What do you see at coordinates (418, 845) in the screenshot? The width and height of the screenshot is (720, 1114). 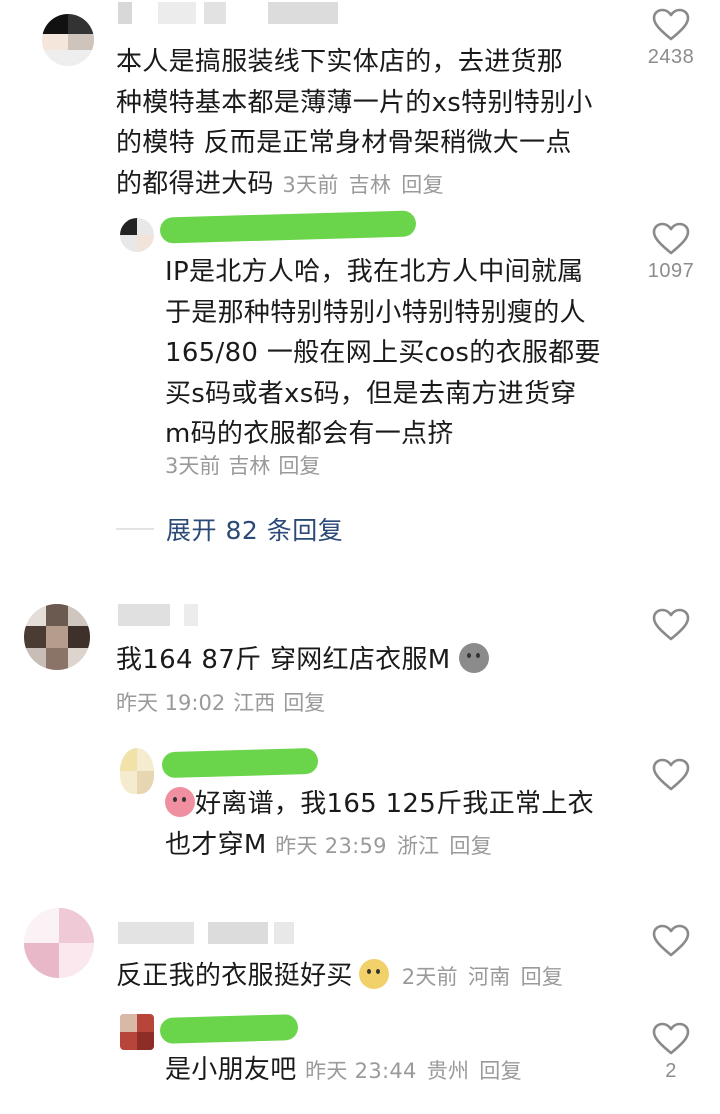 I see `reply-location: 浙江` at bounding box center [418, 845].